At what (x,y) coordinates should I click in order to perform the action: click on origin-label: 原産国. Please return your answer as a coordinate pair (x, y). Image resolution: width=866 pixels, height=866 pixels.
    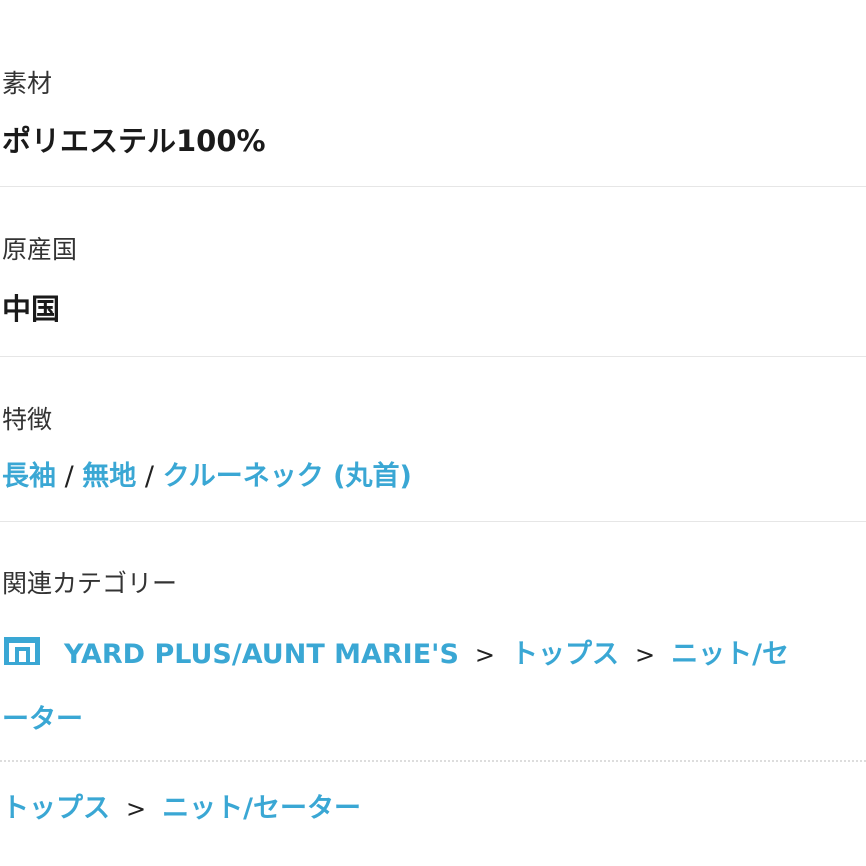
    Looking at the image, I should click on (40, 249).